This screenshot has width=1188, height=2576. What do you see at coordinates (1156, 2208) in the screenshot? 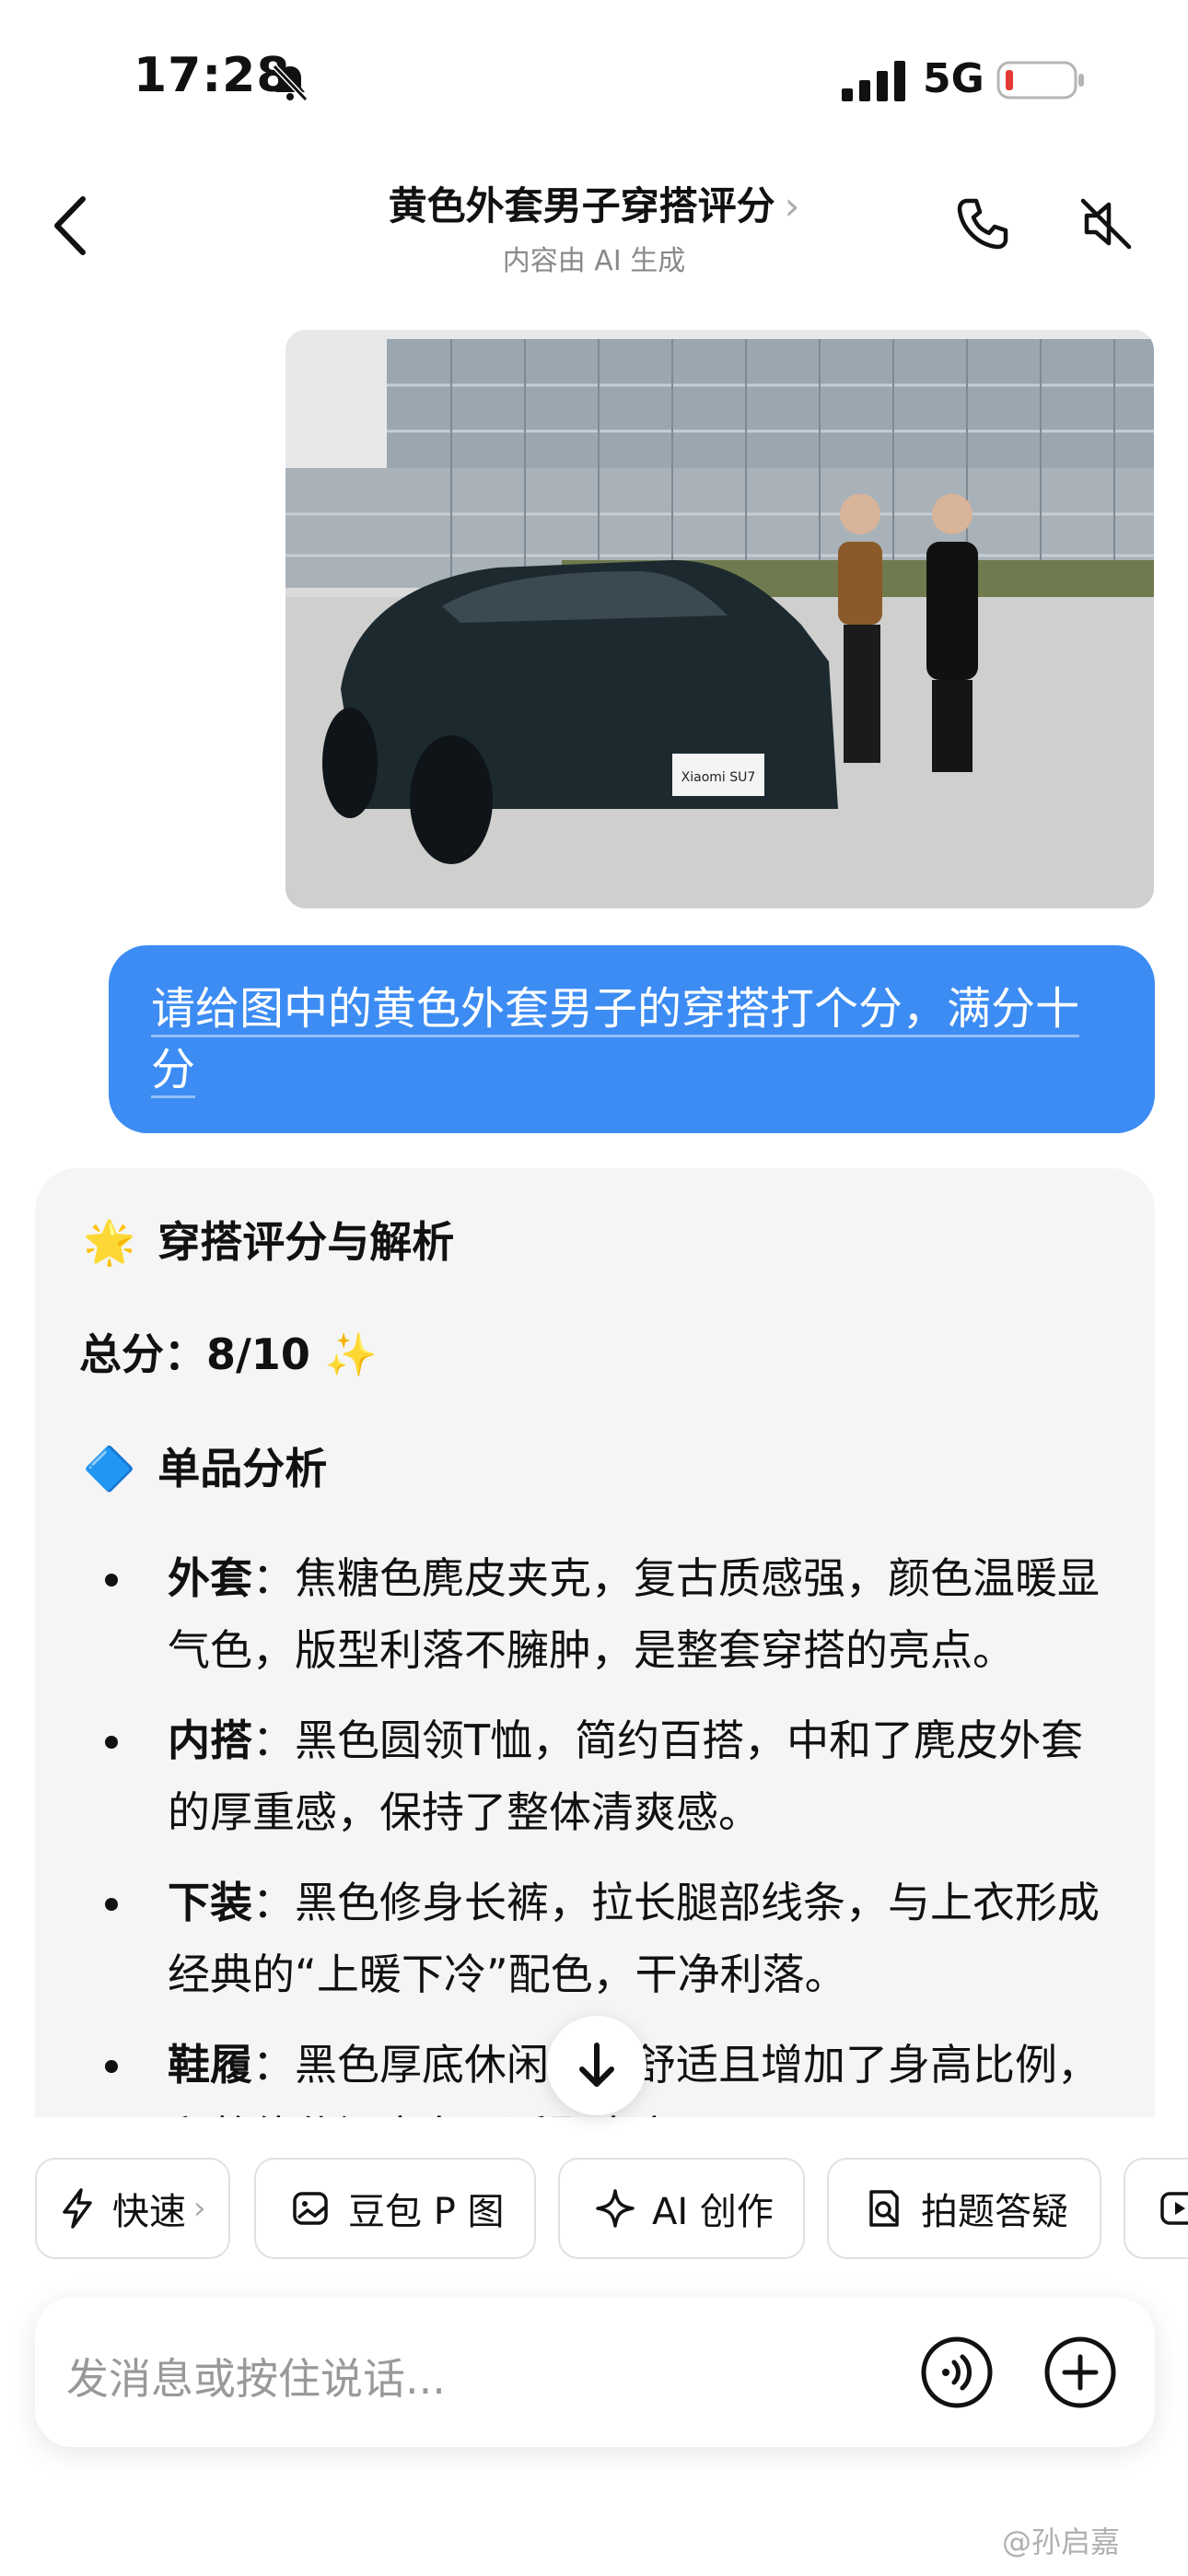
I see `quick-action-more` at bounding box center [1156, 2208].